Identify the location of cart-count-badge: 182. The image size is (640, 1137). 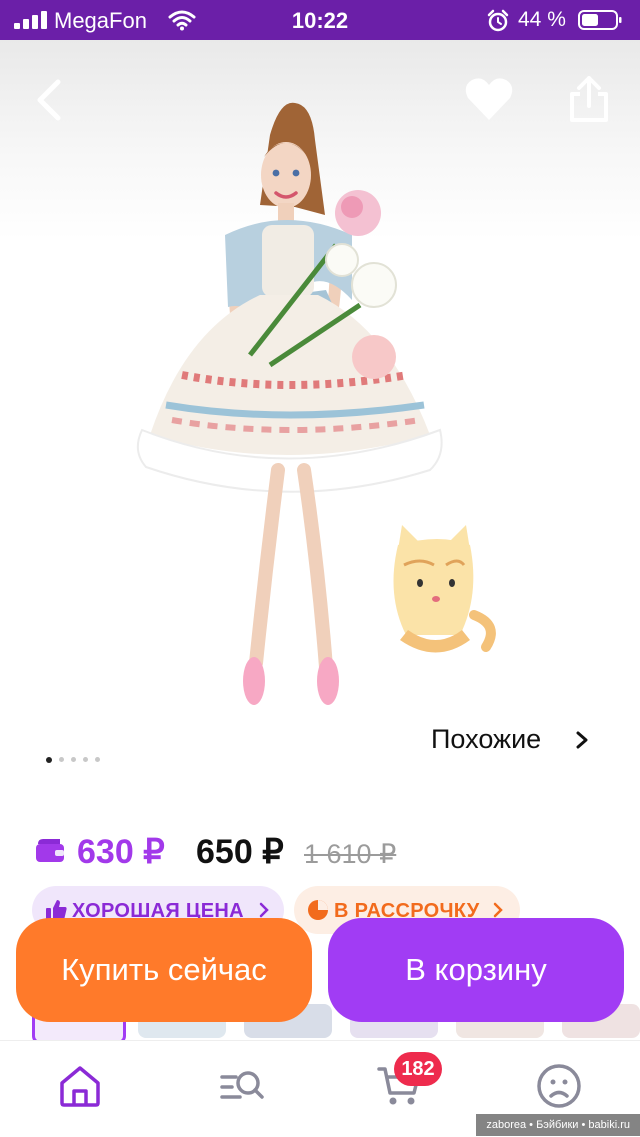
(418, 1069).